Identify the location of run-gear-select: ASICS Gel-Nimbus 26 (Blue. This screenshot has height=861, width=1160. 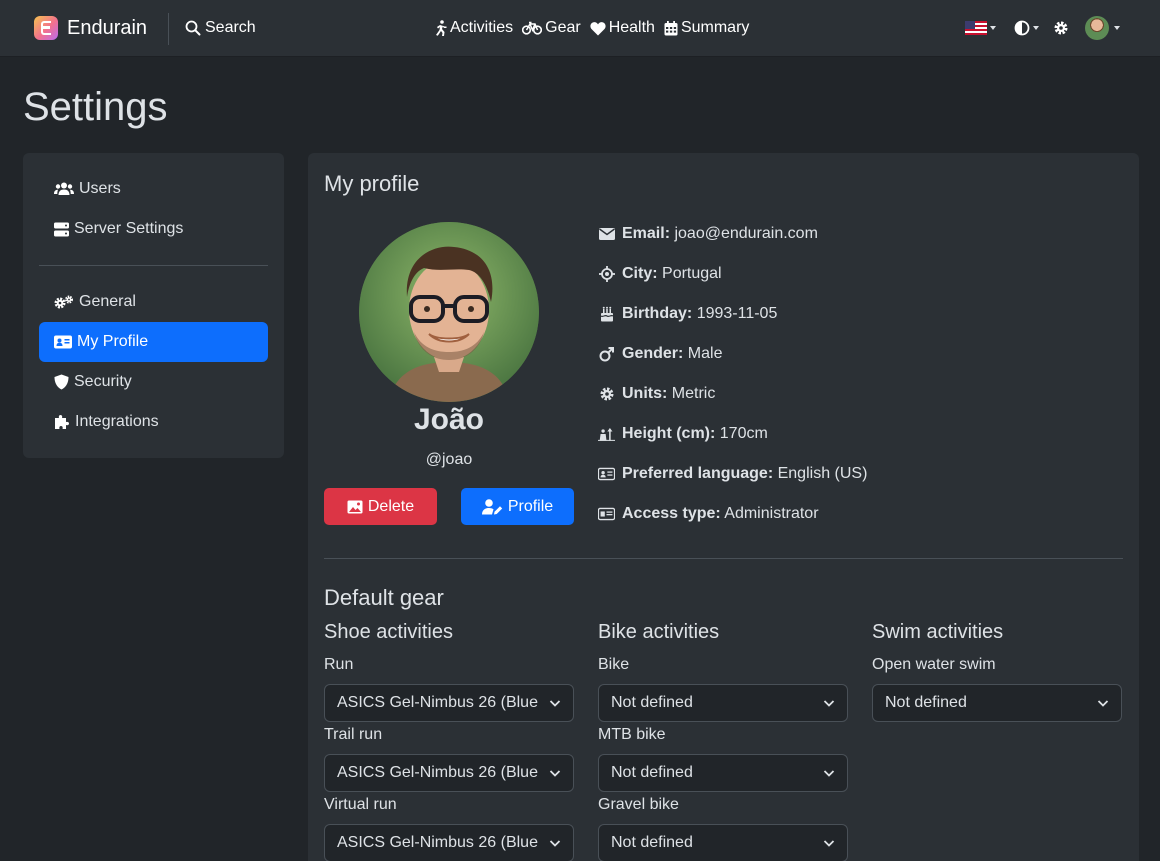
(449, 703).